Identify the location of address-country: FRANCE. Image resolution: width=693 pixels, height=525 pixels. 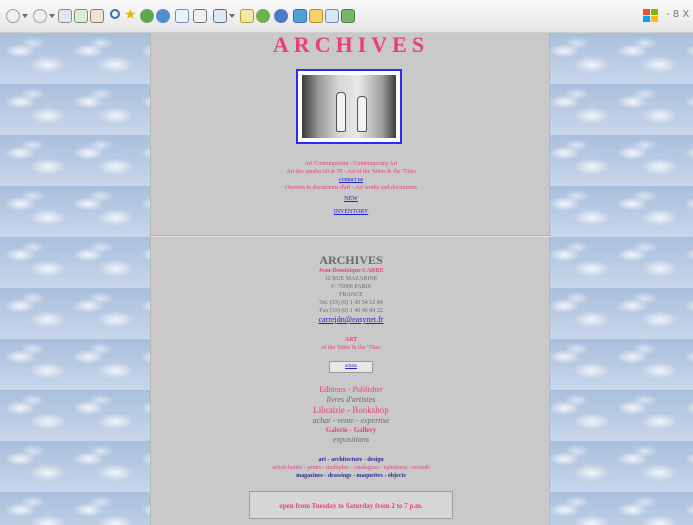
(351, 295).